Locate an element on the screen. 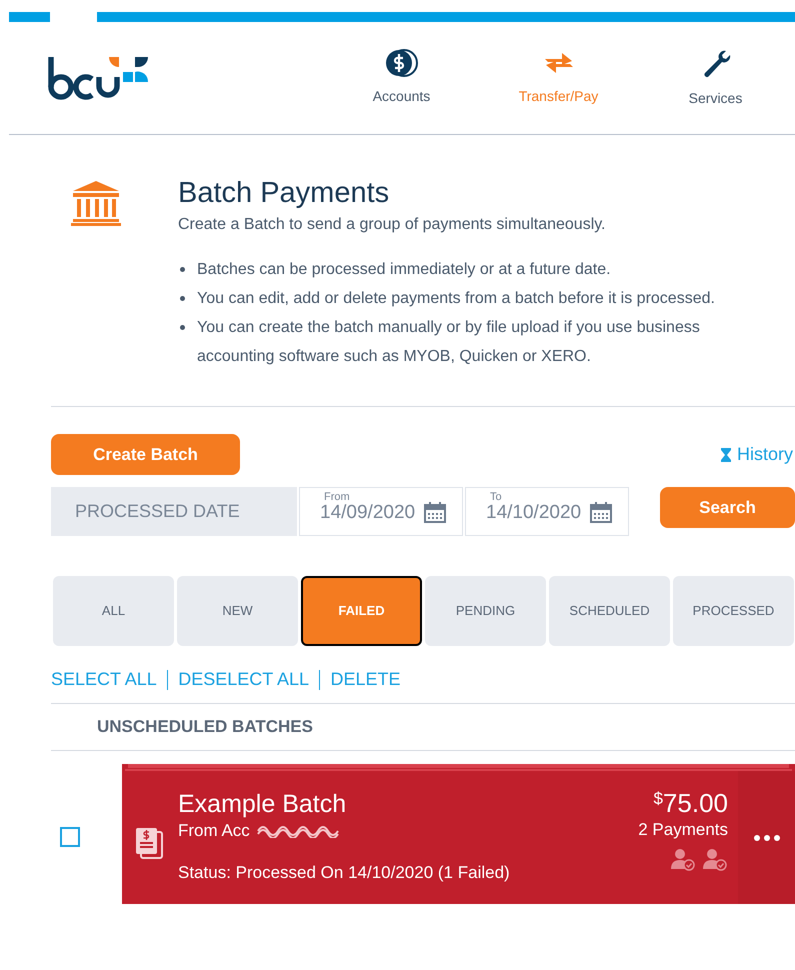 The image size is (795, 970). batch-amount: $^{$}$75.00 is located at coordinates (690, 803).